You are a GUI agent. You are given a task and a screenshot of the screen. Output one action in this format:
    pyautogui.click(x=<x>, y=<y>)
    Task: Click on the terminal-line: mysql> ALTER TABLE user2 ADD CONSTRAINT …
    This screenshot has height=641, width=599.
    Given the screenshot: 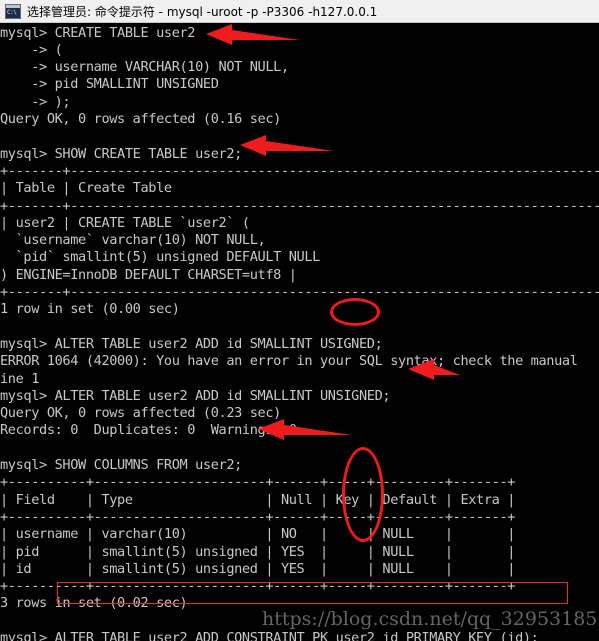 What is the action you would take?
    pyautogui.click(x=269, y=635)
    